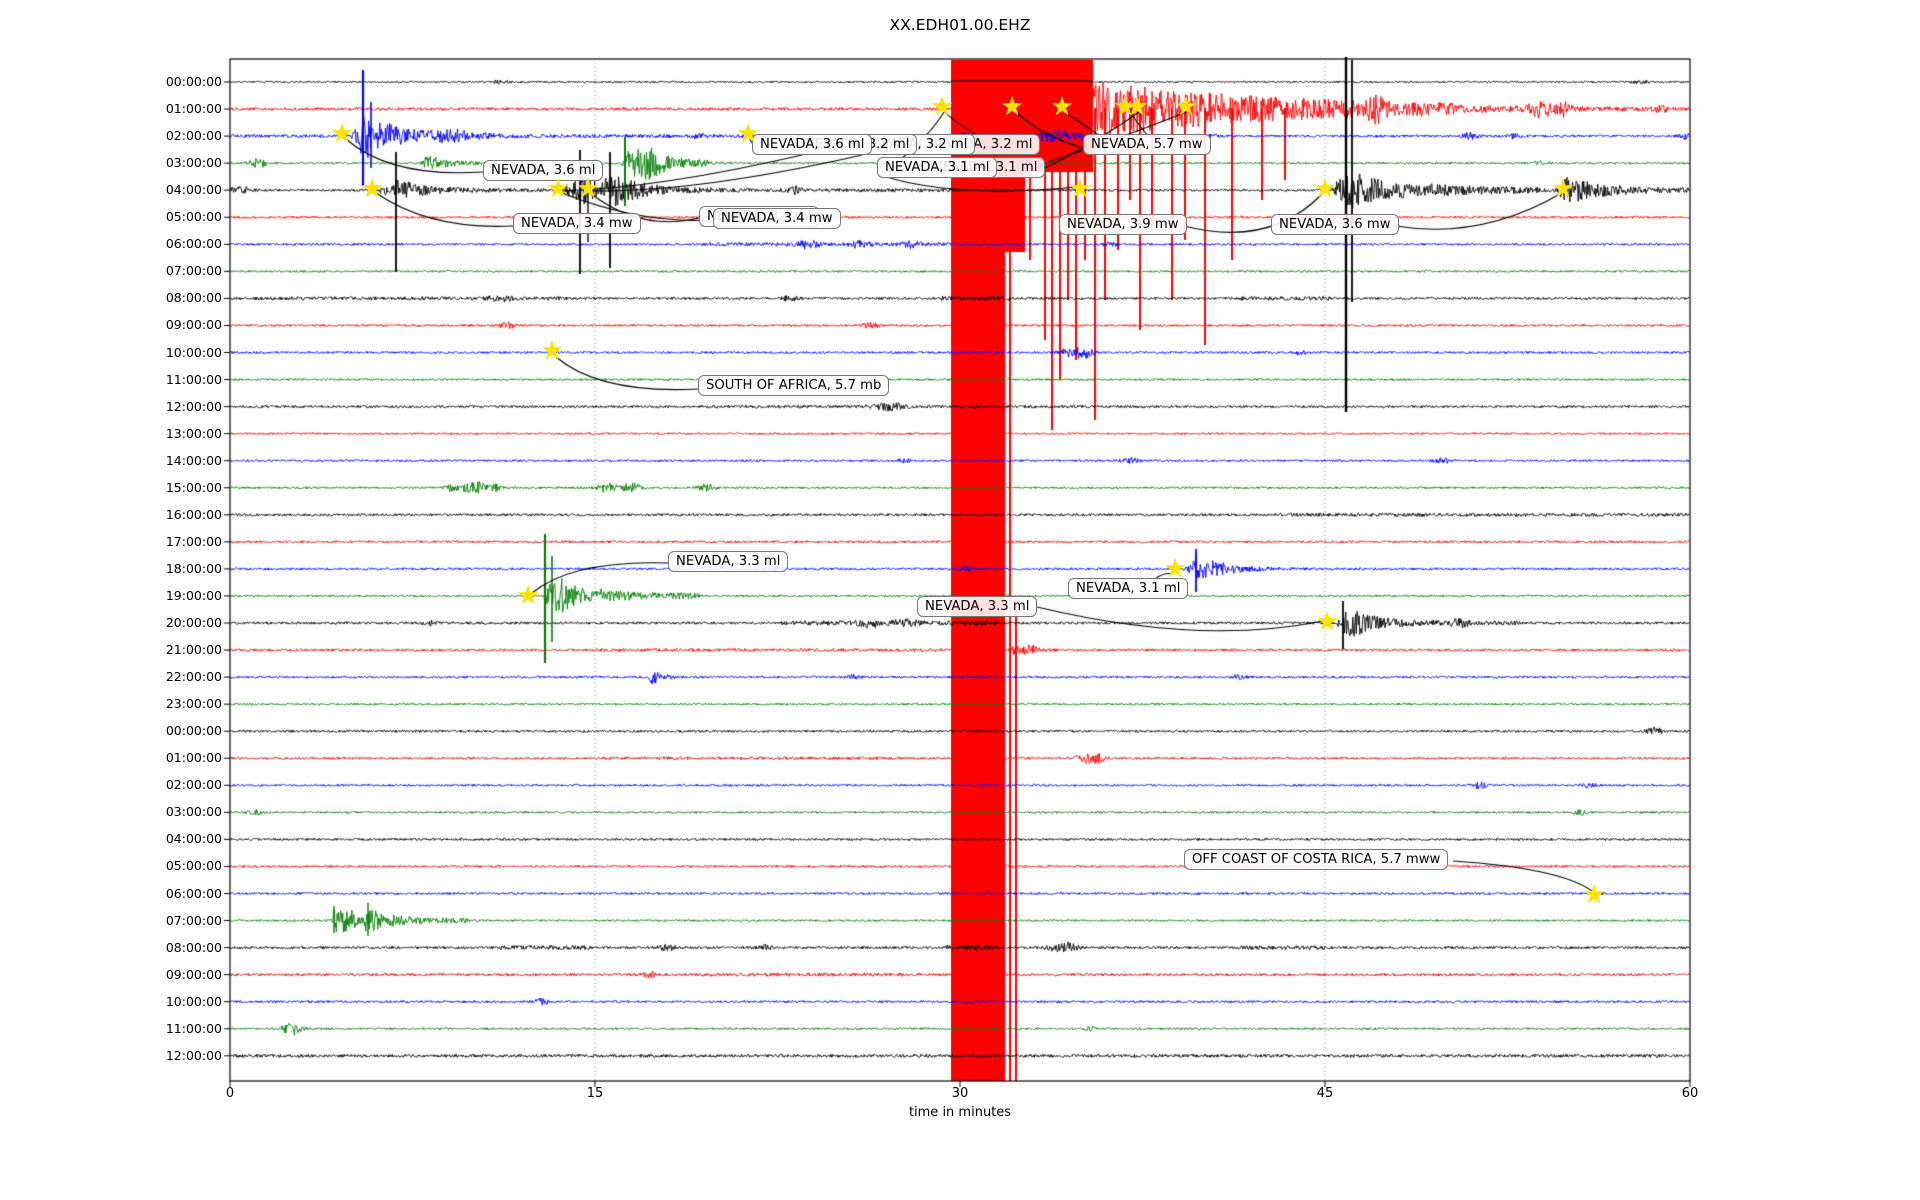  Describe the element at coordinates (193, 704) in the screenshot. I see `row-label: 23:00:00` at that location.